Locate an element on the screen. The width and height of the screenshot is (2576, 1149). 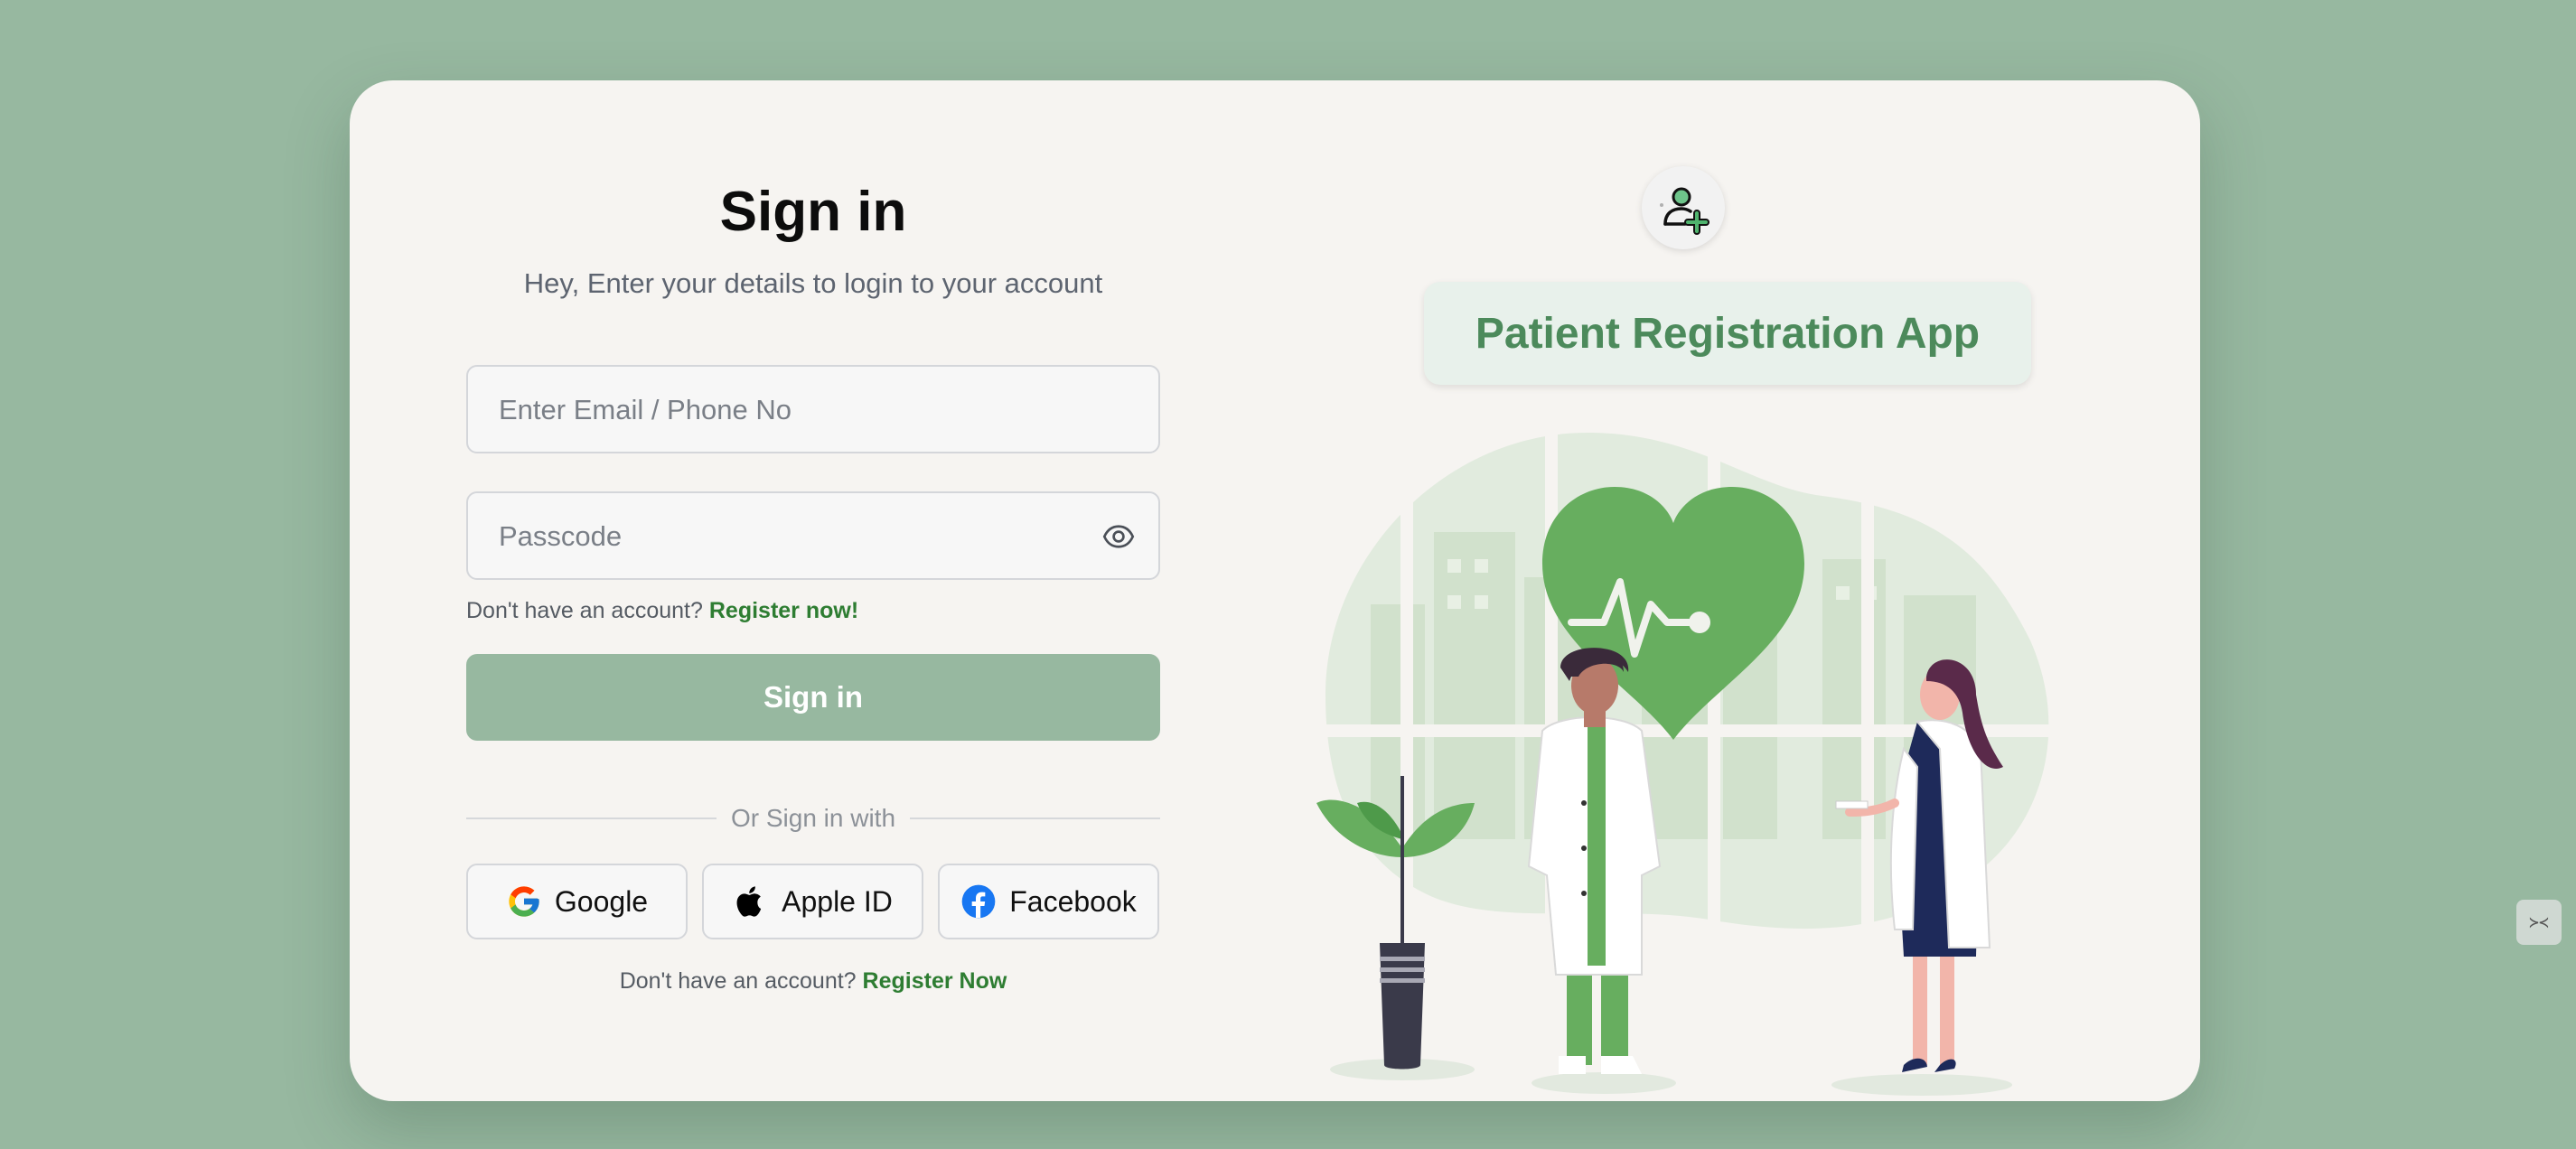
app-logo is located at coordinates (1683, 207).